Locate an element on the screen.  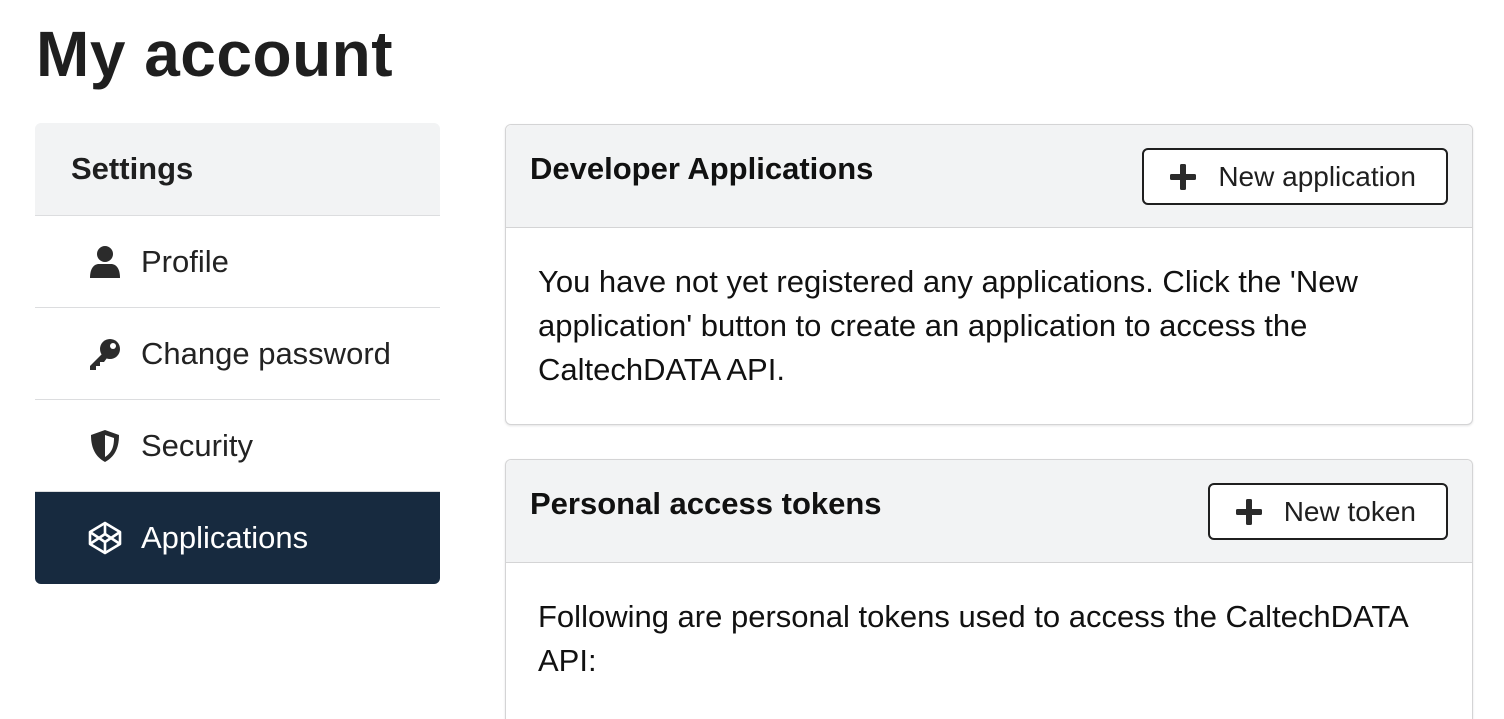
shield-icon is located at coordinates (105, 446).